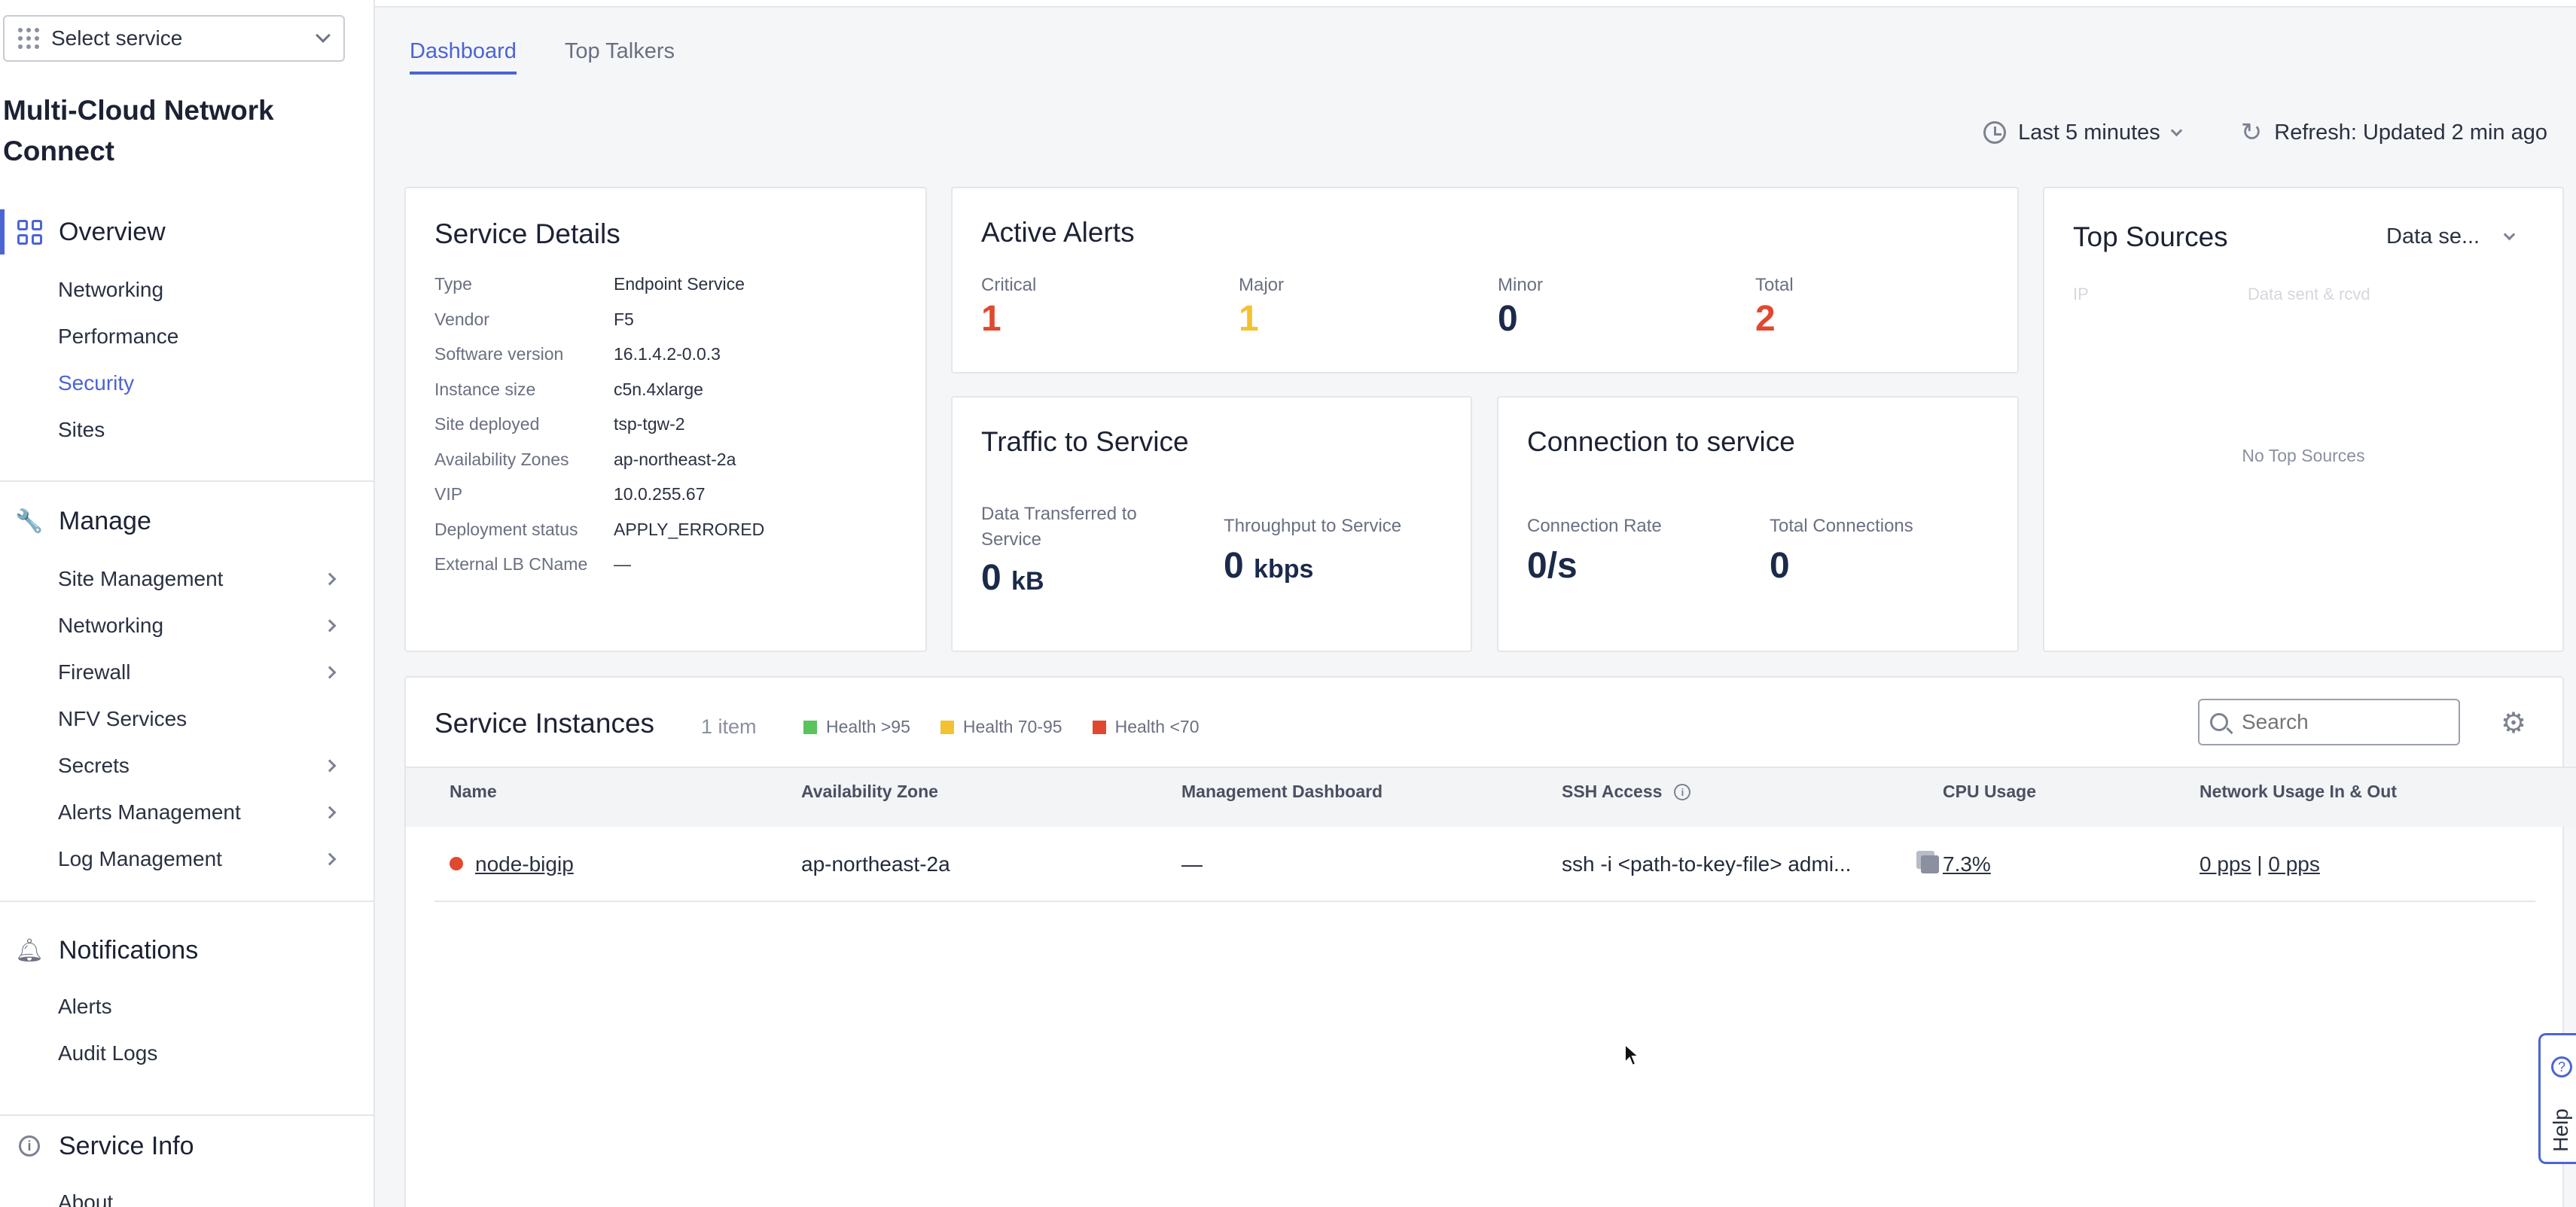 Image resolution: width=2576 pixels, height=1207 pixels. Describe the element at coordinates (2410, 132) in the screenshot. I see `refresh-label: Refresh: Updated 2 min ago` at that location.